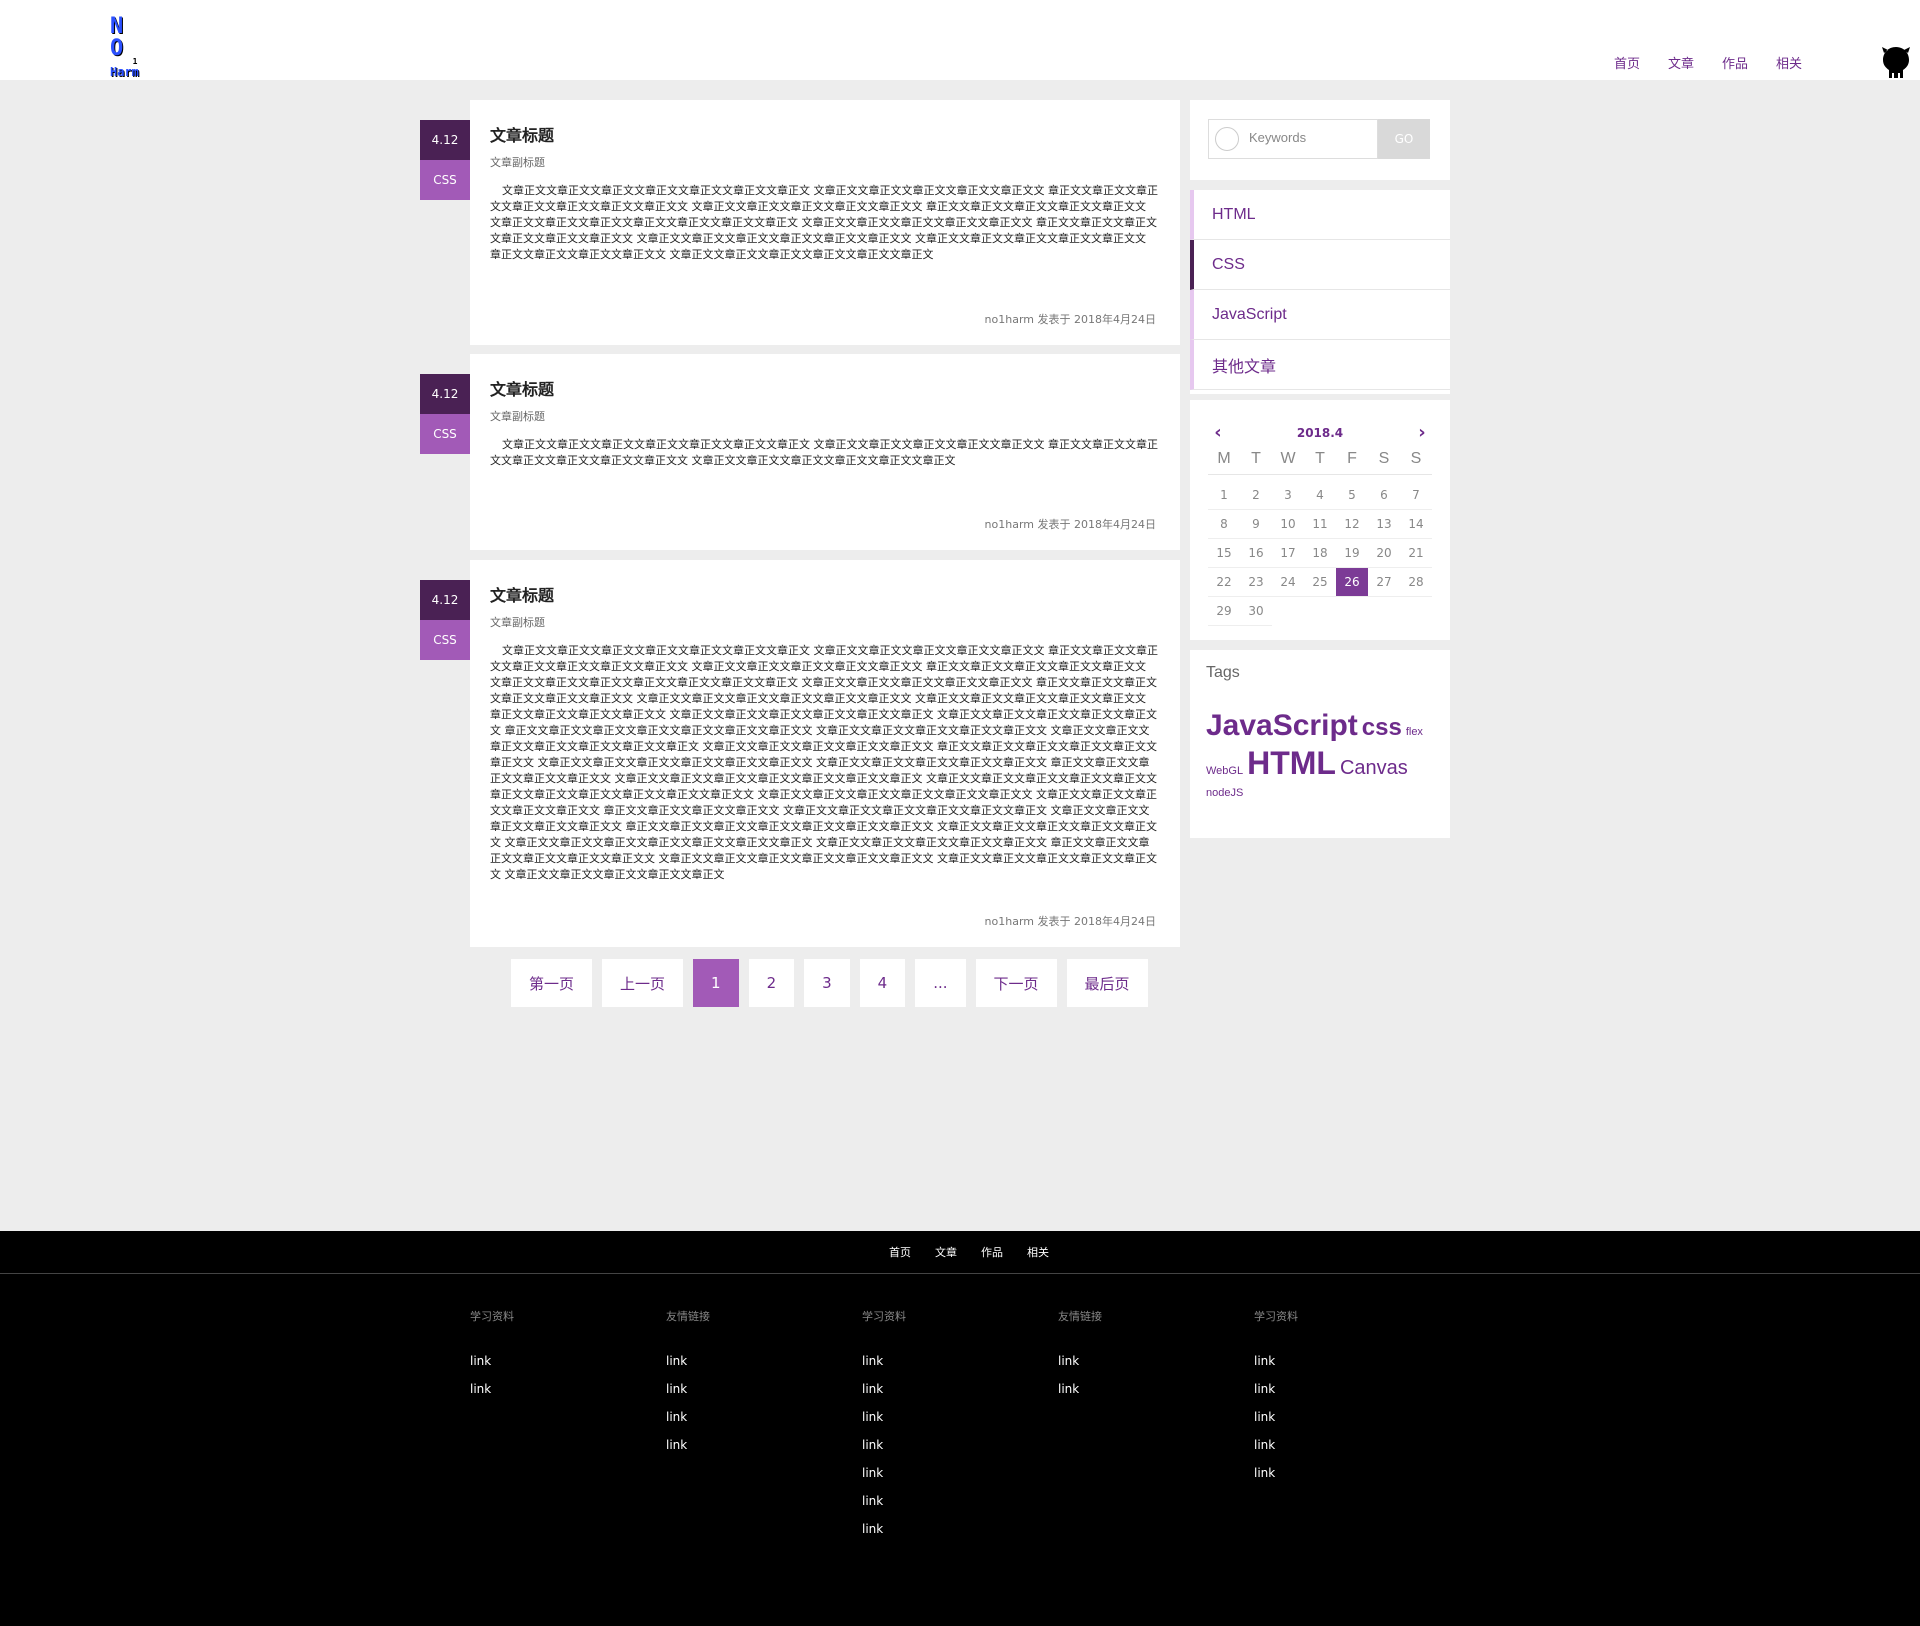  I want to click on search-field, so click(1293, 139).